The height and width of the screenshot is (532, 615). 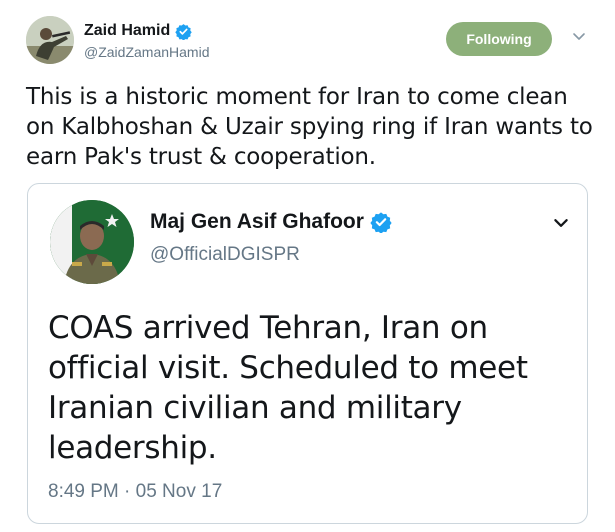 What do you see at coordinates (146, 52) in the screenshot?
I see `author-handle: @ZaidZamanHamid` at bounding box center [146, 52].